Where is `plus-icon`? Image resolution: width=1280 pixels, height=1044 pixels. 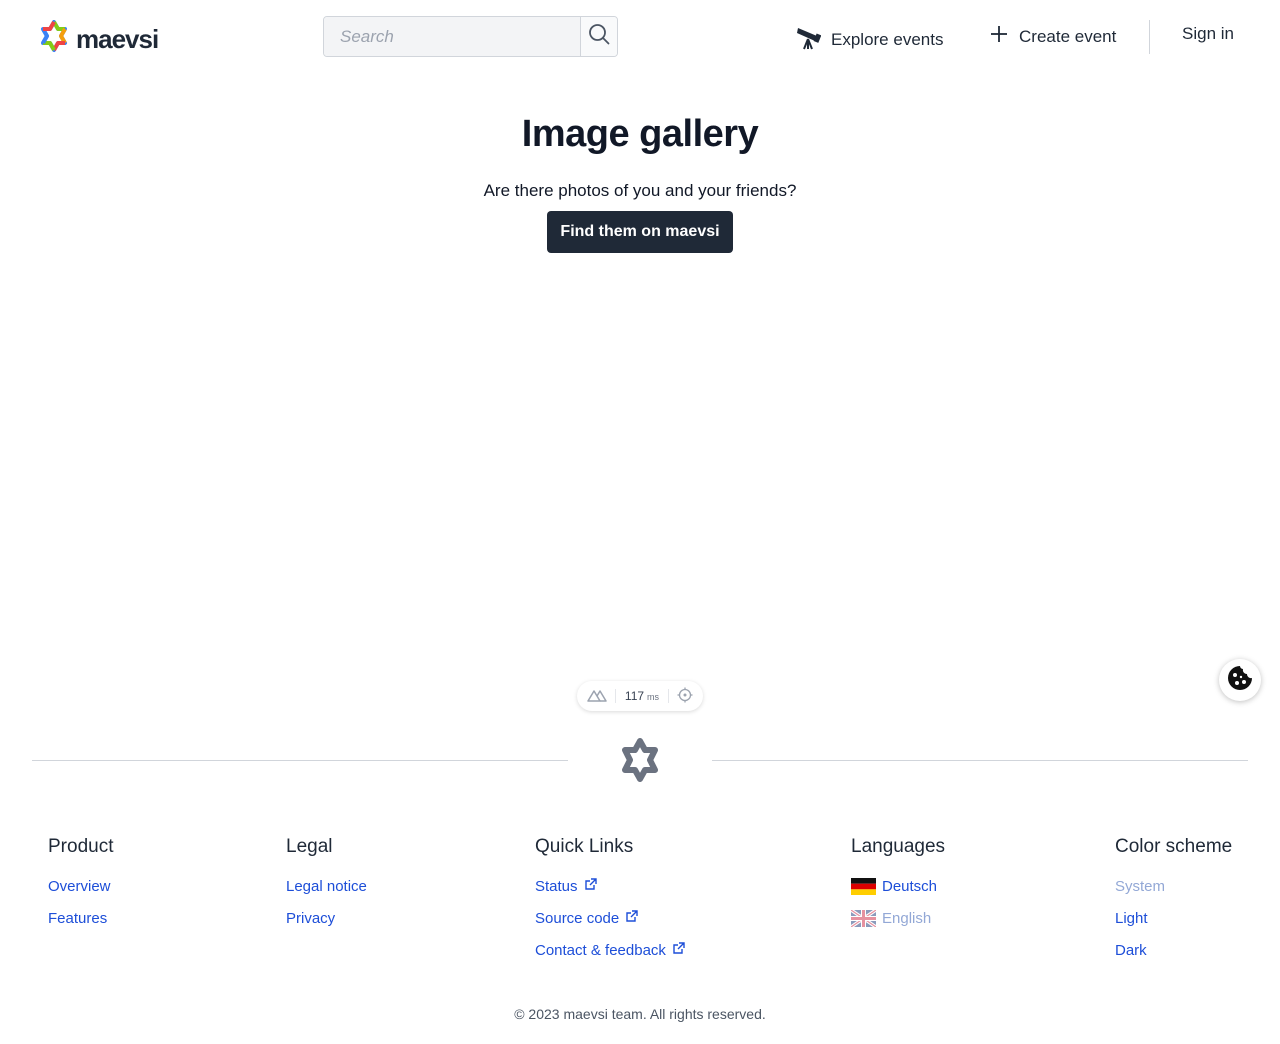
plus-icon is located at coordinates (999, 36).